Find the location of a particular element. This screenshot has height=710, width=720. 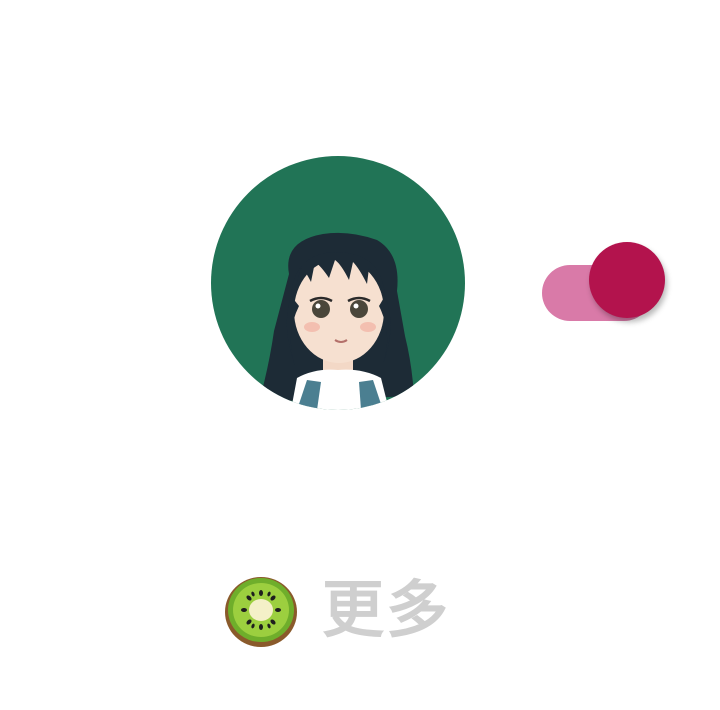

settings-toggle is located at coordinates (605, 282).